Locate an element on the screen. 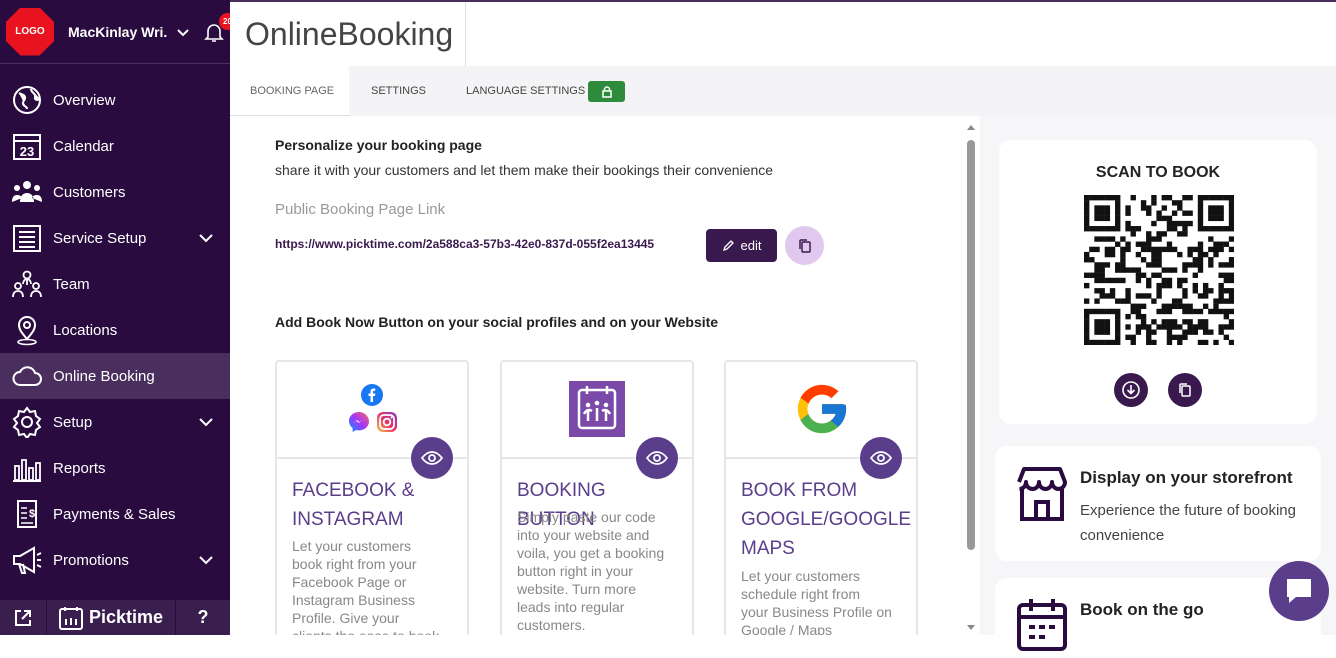 The width and height of the screenshot is (1336, 658). pencil-icon is located at coordinates (728, 246).